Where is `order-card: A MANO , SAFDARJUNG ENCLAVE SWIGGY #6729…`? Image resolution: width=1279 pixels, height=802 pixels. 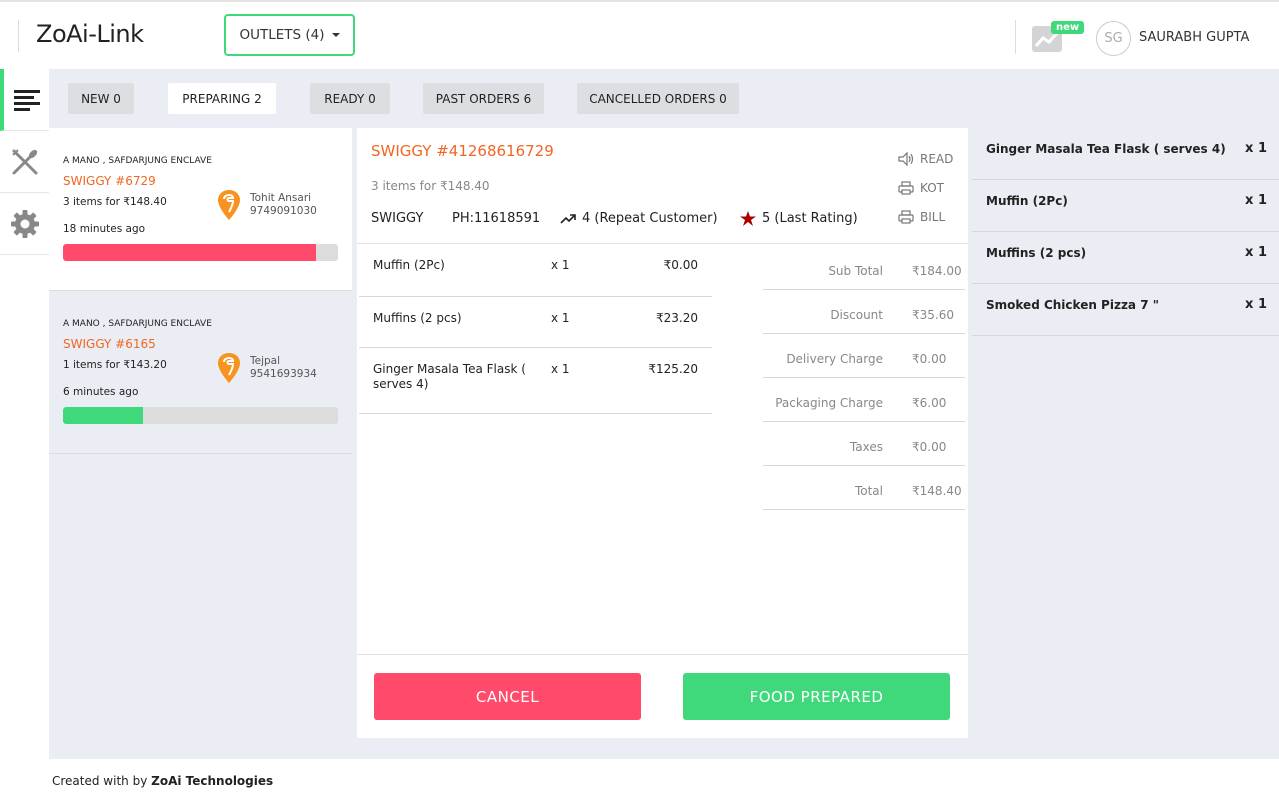
order-card: A MANO , SAFDARJUNG ENCLAVE SWIGGY #6729… is located at coordinates (200, 209).